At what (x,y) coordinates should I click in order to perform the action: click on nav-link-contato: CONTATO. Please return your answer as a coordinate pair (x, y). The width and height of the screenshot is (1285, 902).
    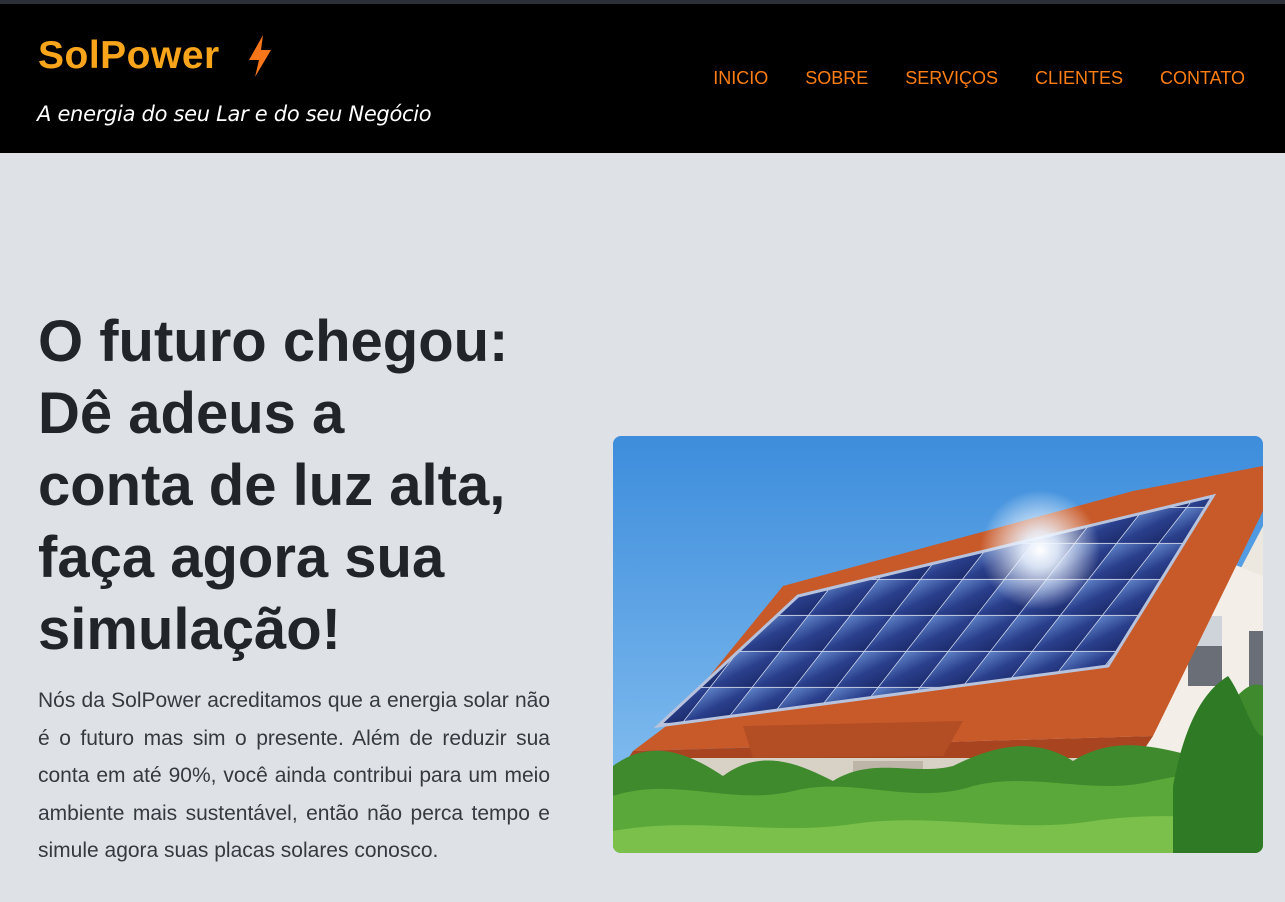
    Looking at the image, I should click on (1202, 78).